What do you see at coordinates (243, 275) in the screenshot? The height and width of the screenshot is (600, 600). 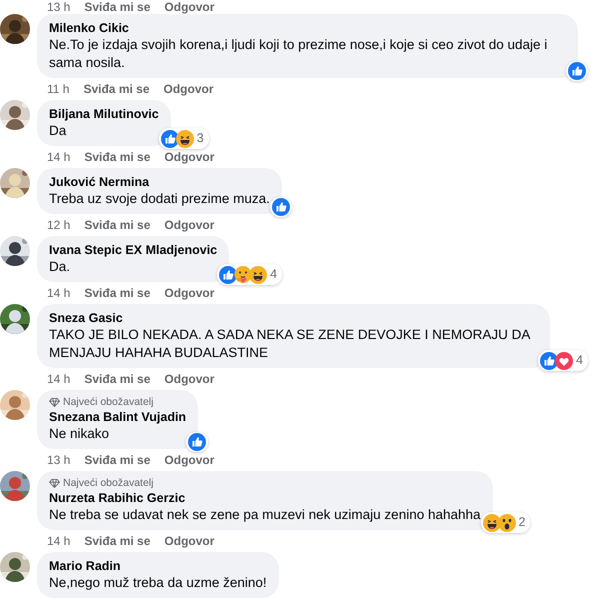 I see `hug-emoji-icon` at bounding box center [243, 275].